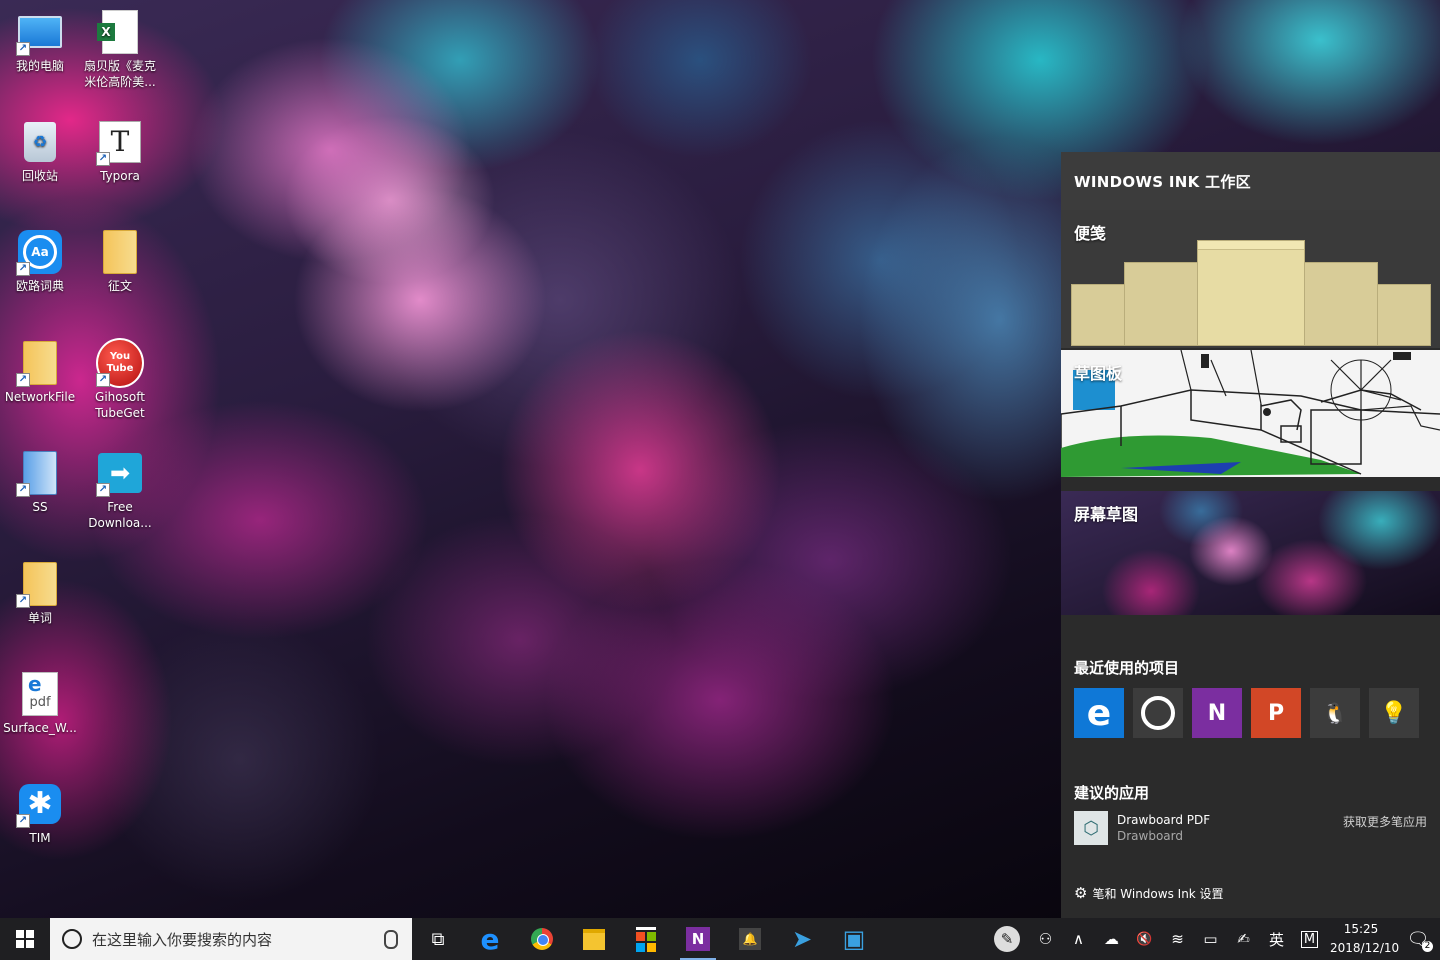 Image resolution: width=1440 pixels, height=960 pixels. I want to click on desktop-icon-label: NetworkFile, so click(40, 397).